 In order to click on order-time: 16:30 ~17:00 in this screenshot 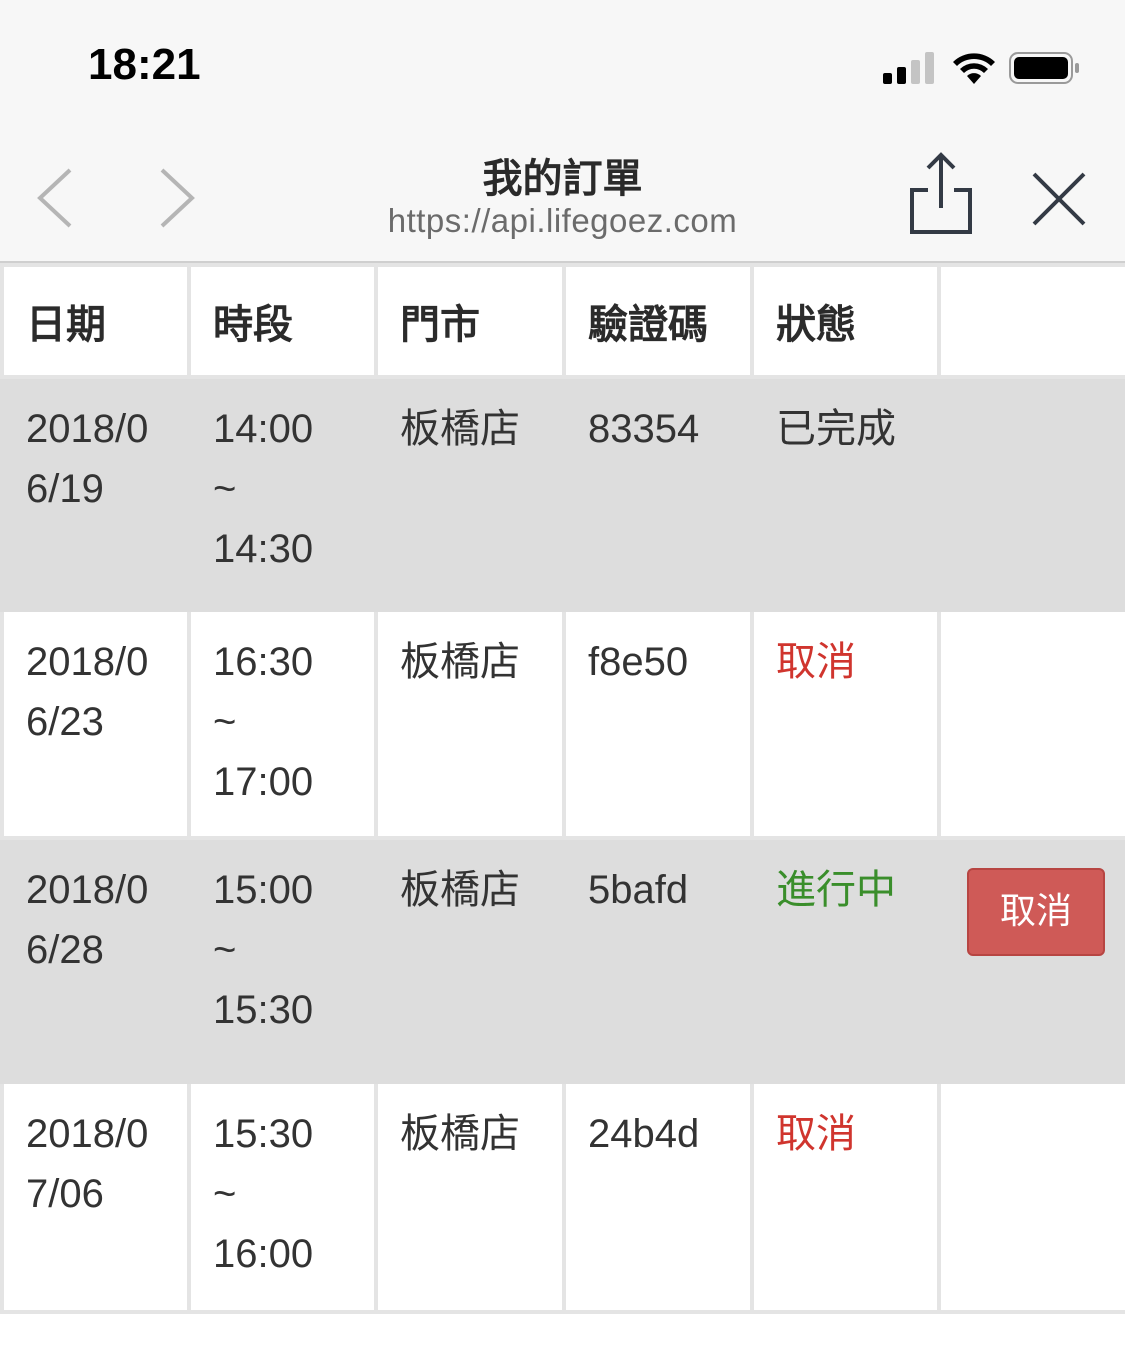, I will do `click(282, 724)`.